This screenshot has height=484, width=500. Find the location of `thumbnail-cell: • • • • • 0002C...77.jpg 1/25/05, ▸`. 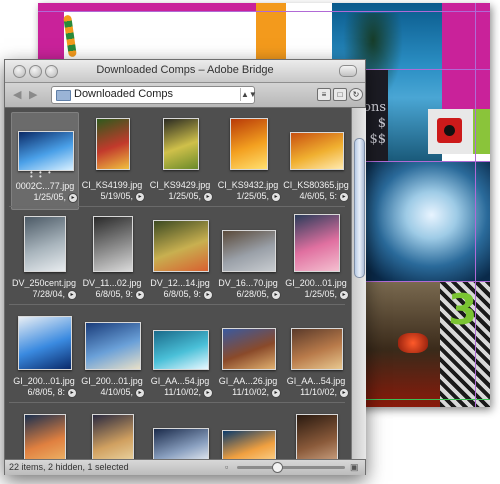

thumbnail-cell: • • • • • 0002C...77.jpg 1/25/05, ▸ is located at coordinates (45, 161).